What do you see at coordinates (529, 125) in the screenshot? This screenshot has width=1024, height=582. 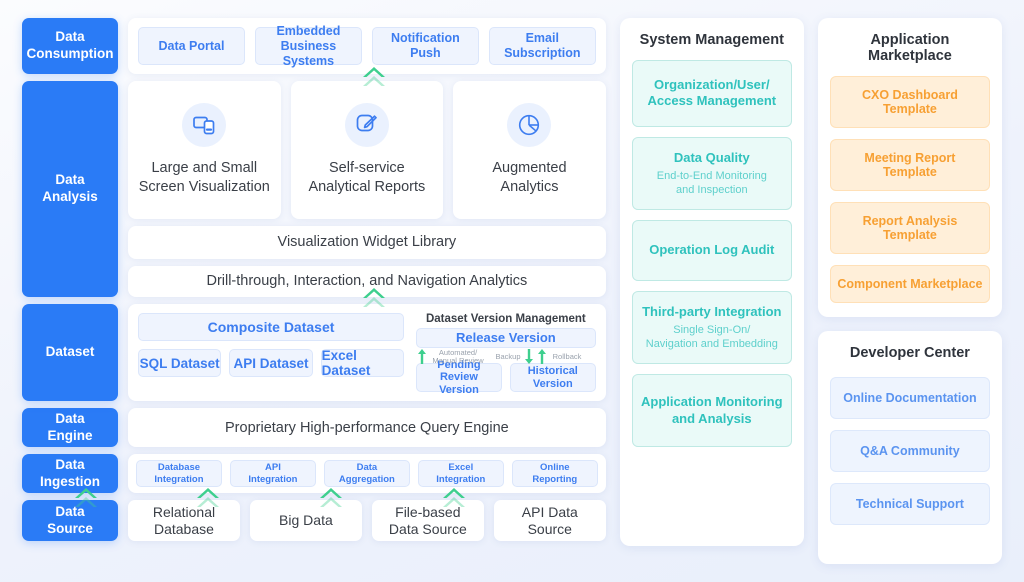 I see `pie-chart-icon` at bounding box center [529, 125].